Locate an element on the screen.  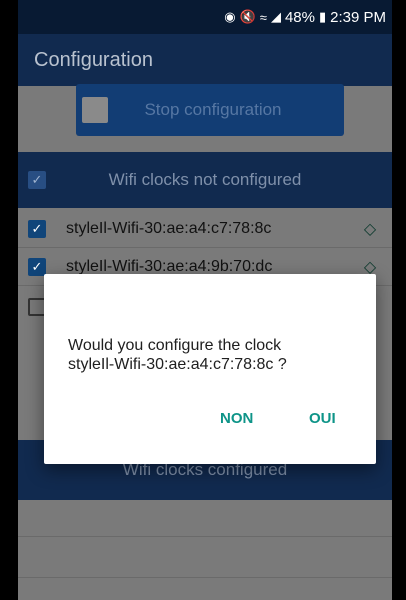
status-bar: ◉ 🔇 ≈ ◢ 48% ▮ 2:39 PM is located at coordinates (205, 17).